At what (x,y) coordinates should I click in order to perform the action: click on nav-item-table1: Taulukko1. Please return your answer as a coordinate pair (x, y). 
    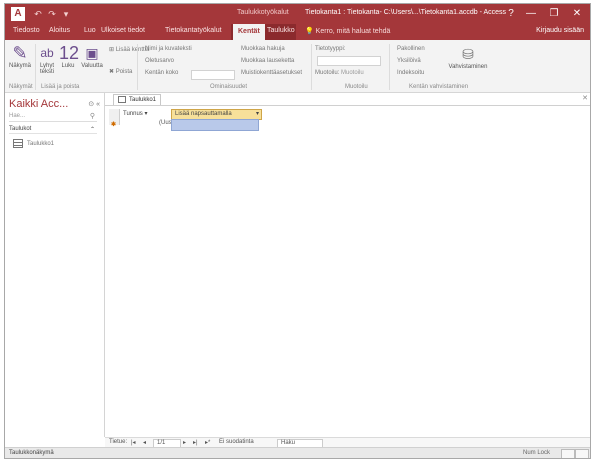
    Looking at the image, I should click on (33, 143).